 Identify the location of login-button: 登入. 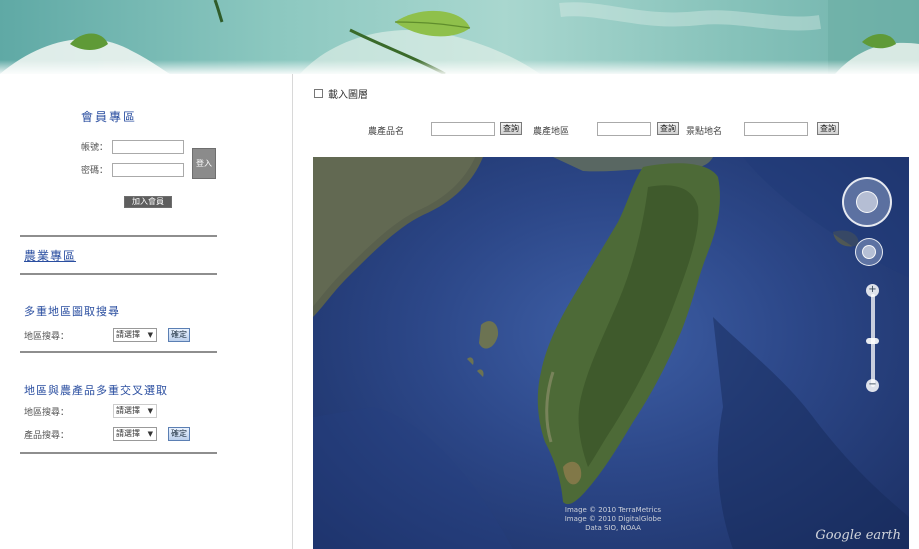
(204, 163).